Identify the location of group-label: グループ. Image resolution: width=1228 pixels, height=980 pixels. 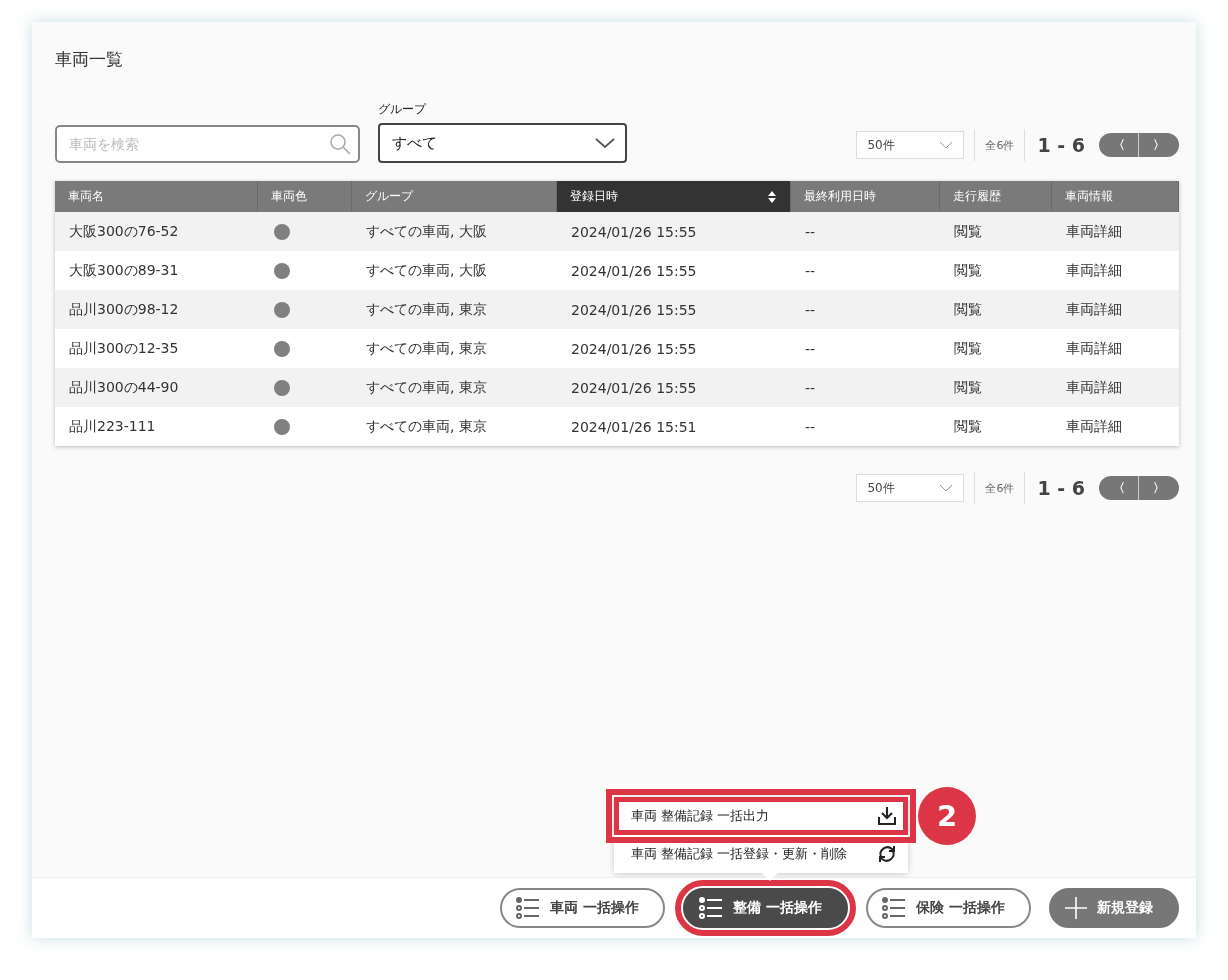
(403, 109).